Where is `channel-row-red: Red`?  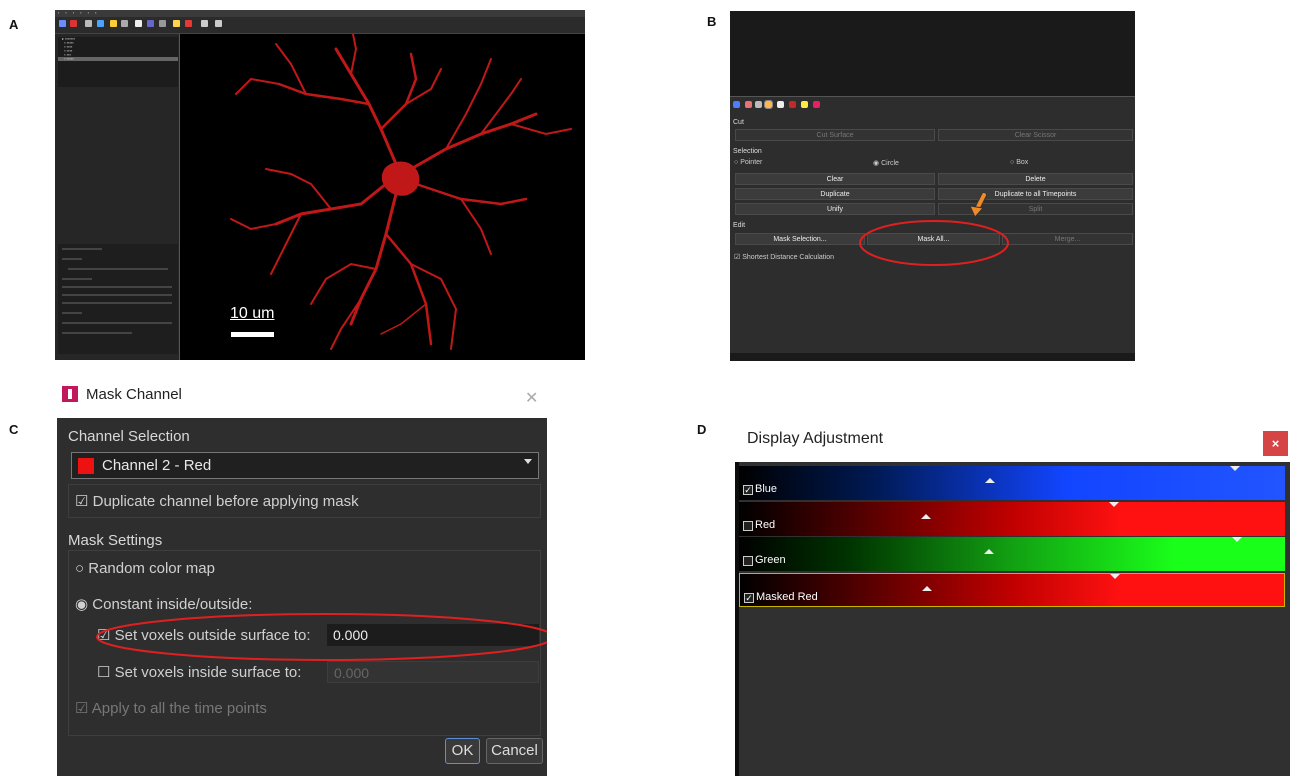
channel-row-red: Red is located at coordinates (1012, 519).